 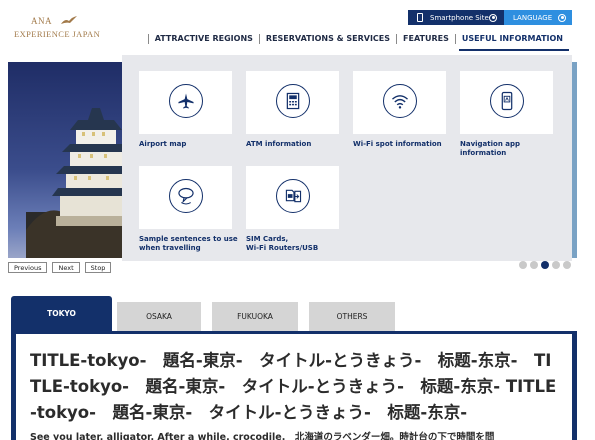 What do you see at coordinates (279, 144) in the screenshot?
I see `card-label: ATM information` at bounding box center [279, 144].